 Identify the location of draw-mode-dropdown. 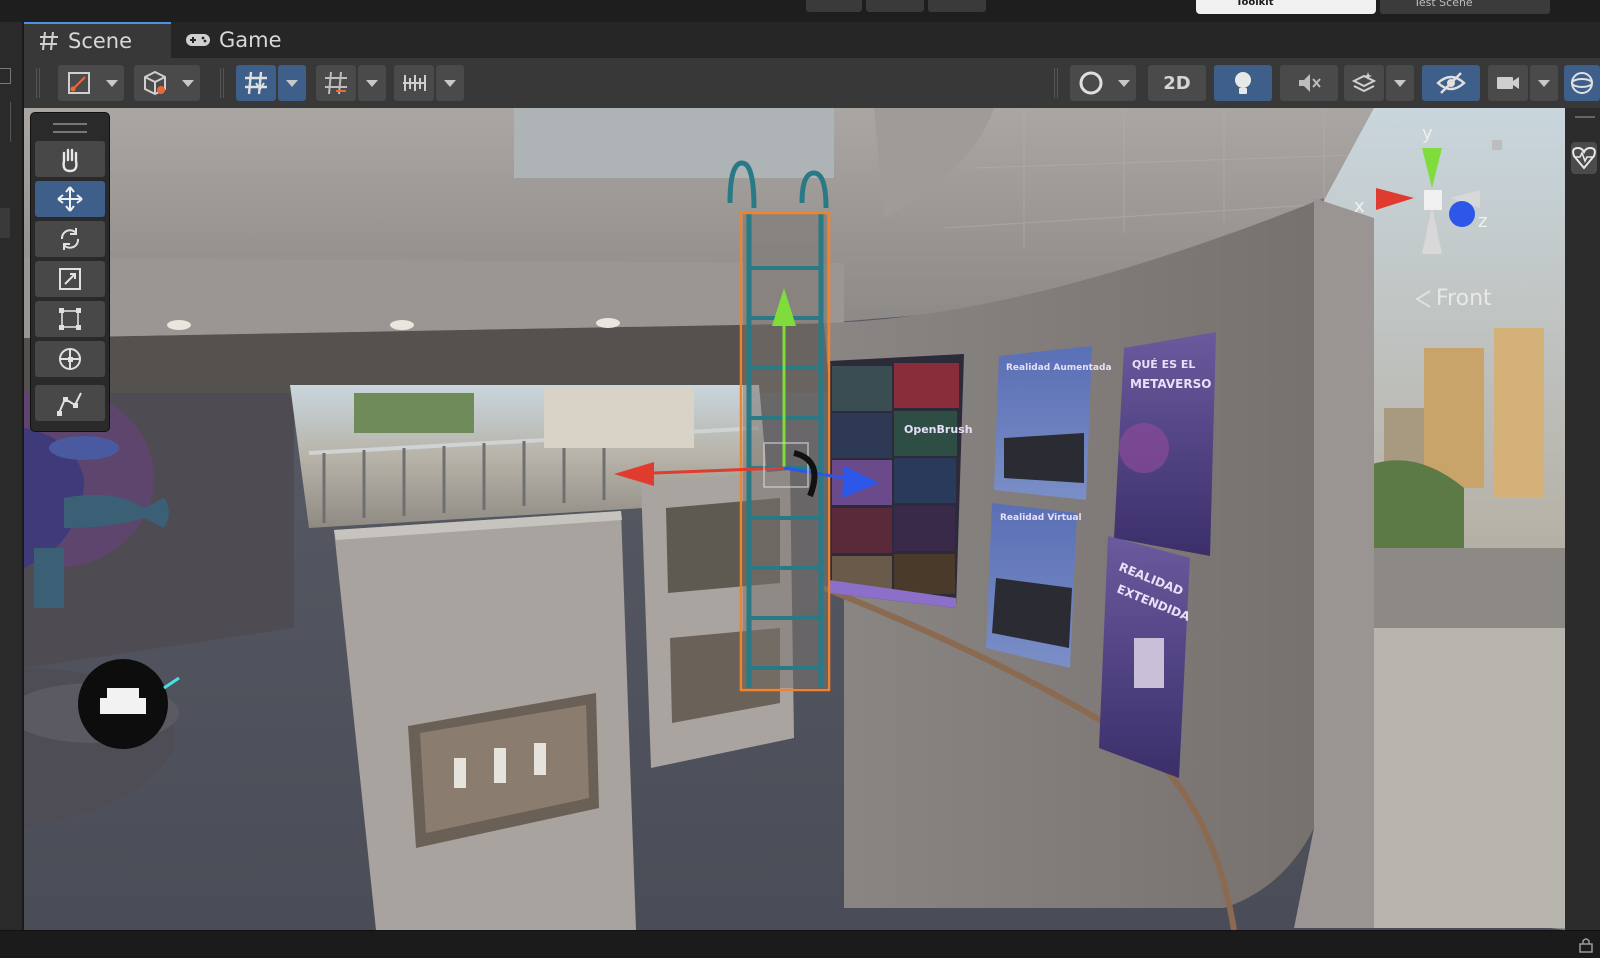
(91, 83).